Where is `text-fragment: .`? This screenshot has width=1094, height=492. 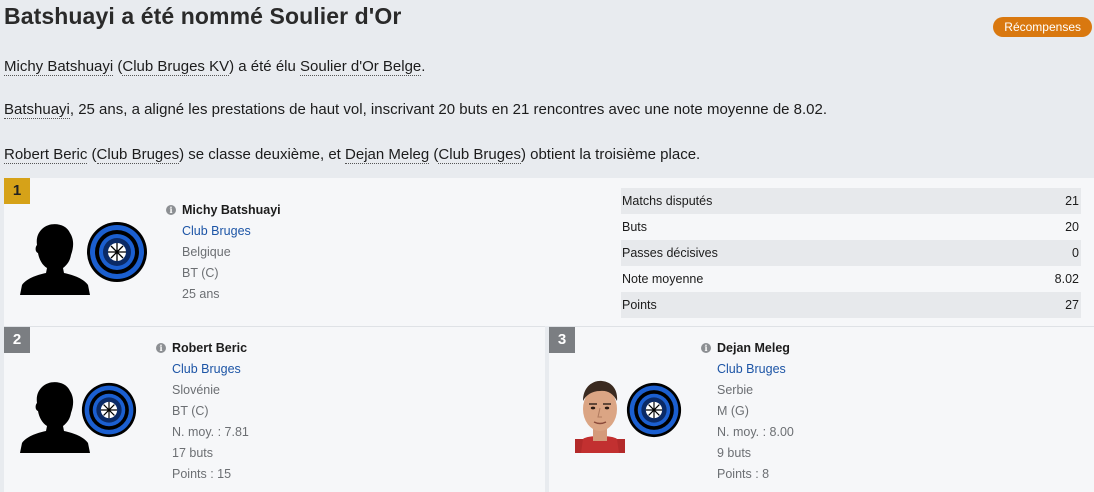
text-fragment: . is located at coordinates (423, 66).